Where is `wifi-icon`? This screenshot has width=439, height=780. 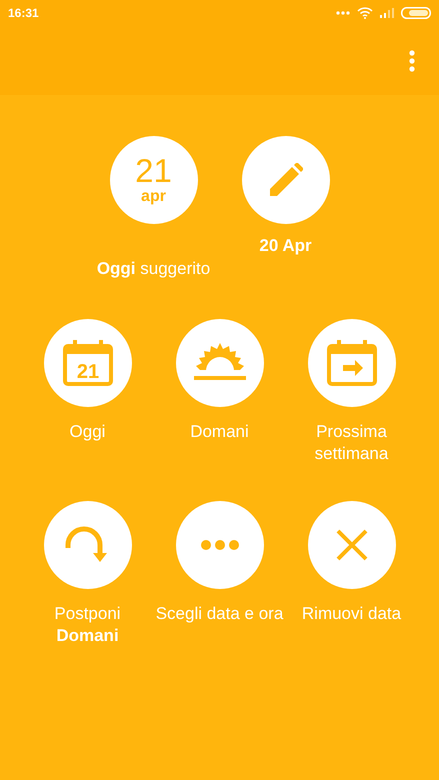 wifi-icon is located at coordinates (365, 13).